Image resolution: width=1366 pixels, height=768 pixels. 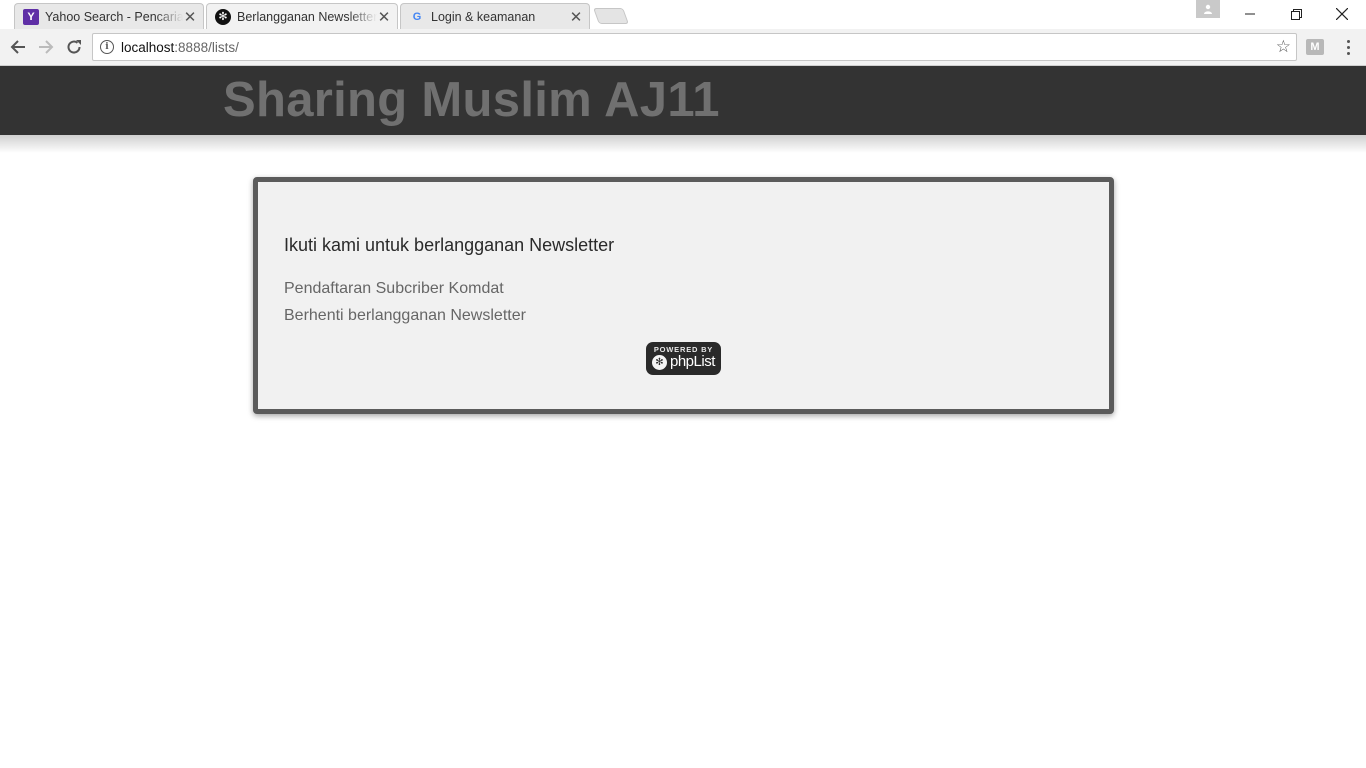 I want to click on phplist-logo-icon: ✻, so click(x=659, y=362).